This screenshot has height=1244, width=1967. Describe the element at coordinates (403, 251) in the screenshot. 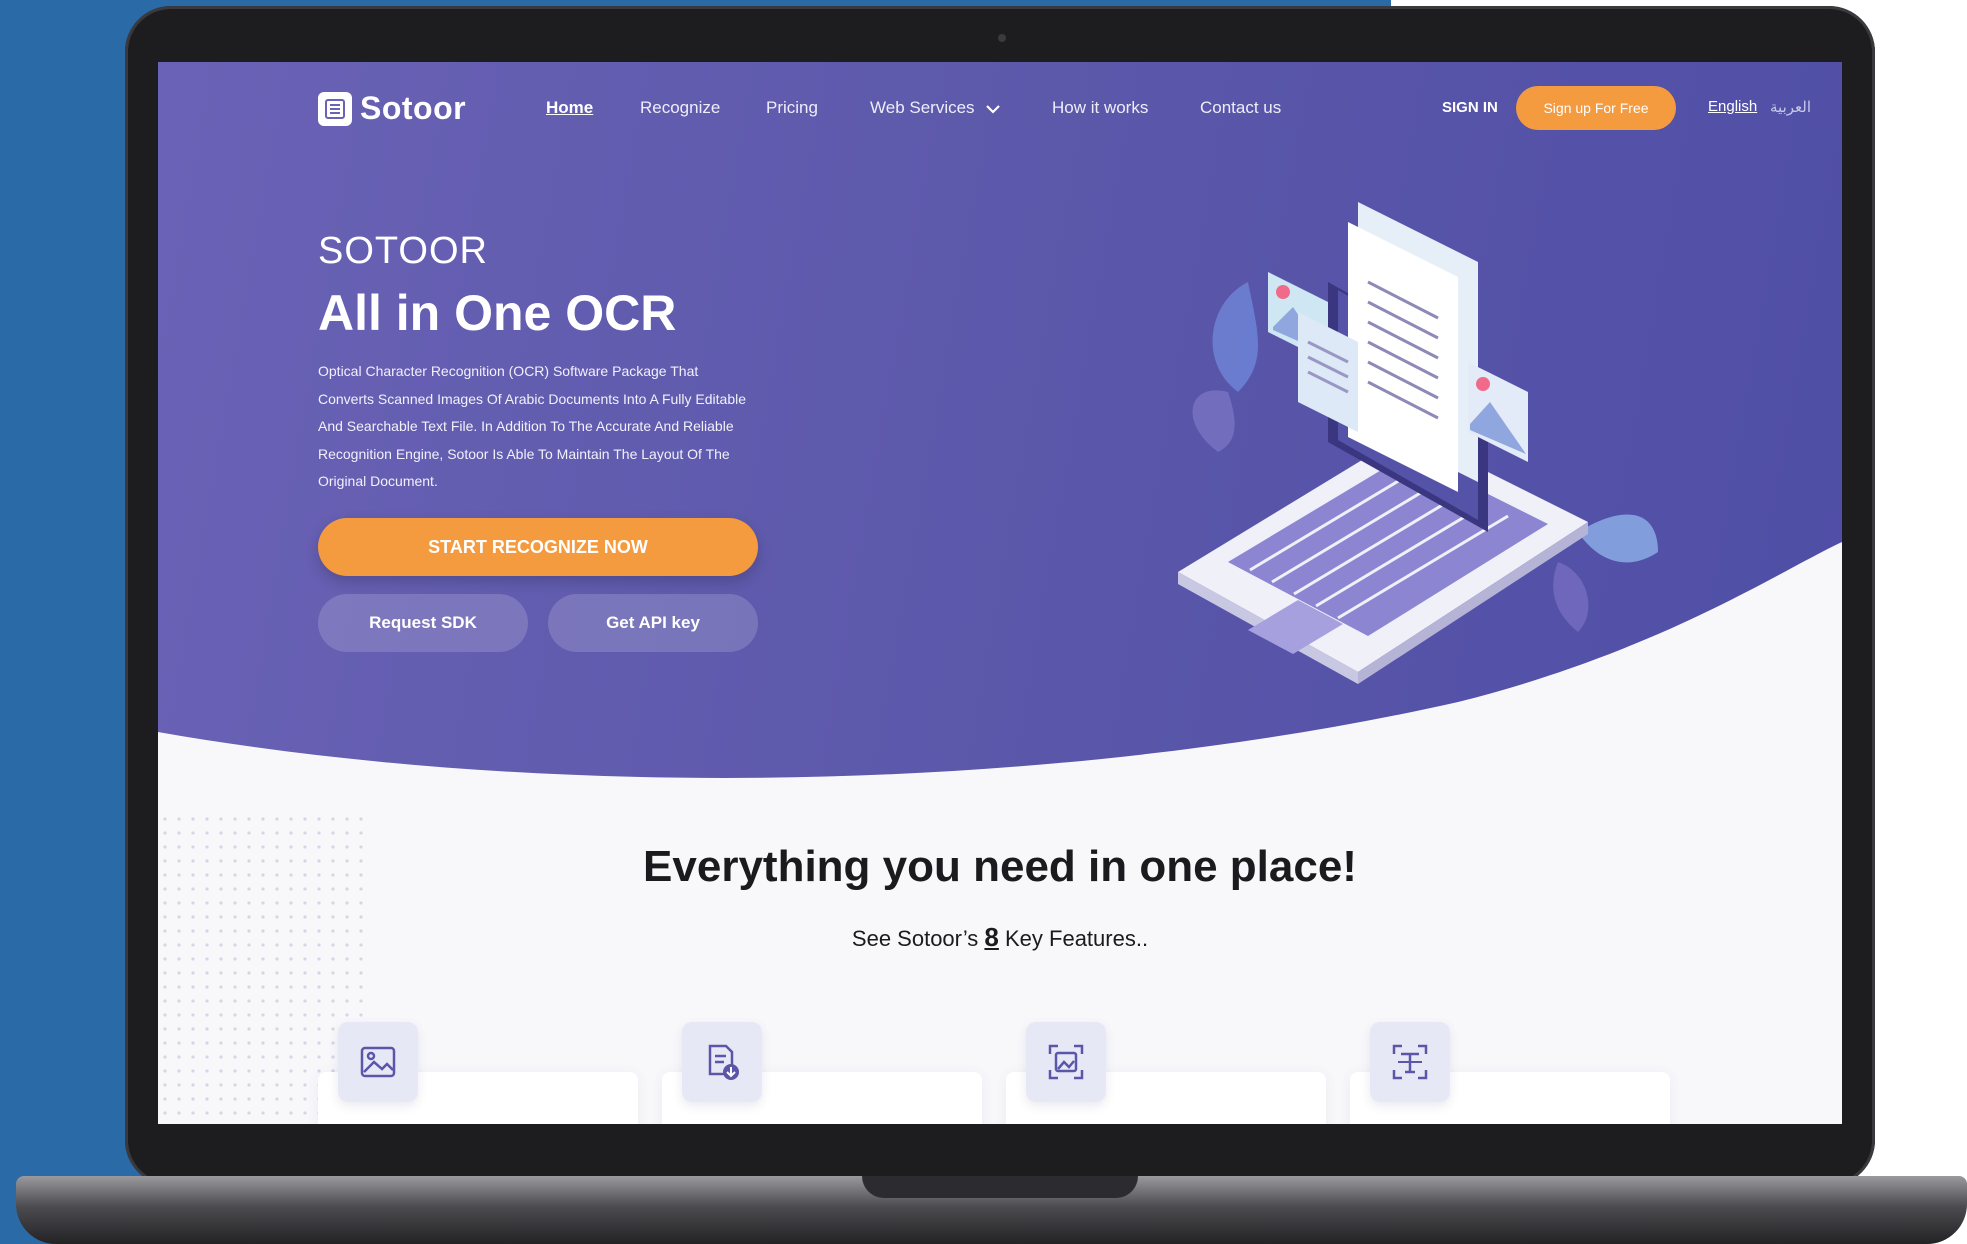

I see `hero-brand: SOTOOR` at that location.